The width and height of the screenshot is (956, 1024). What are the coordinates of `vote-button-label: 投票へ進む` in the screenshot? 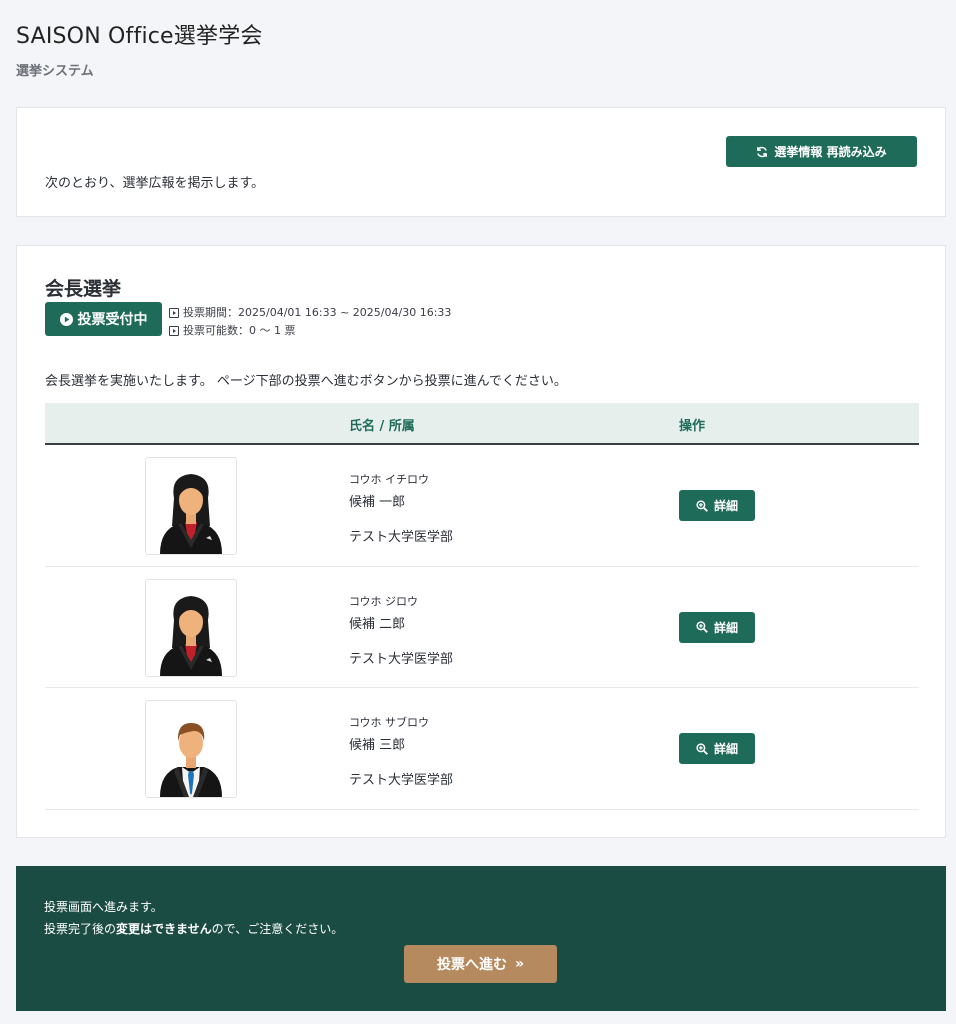 It's located at (471, 965).